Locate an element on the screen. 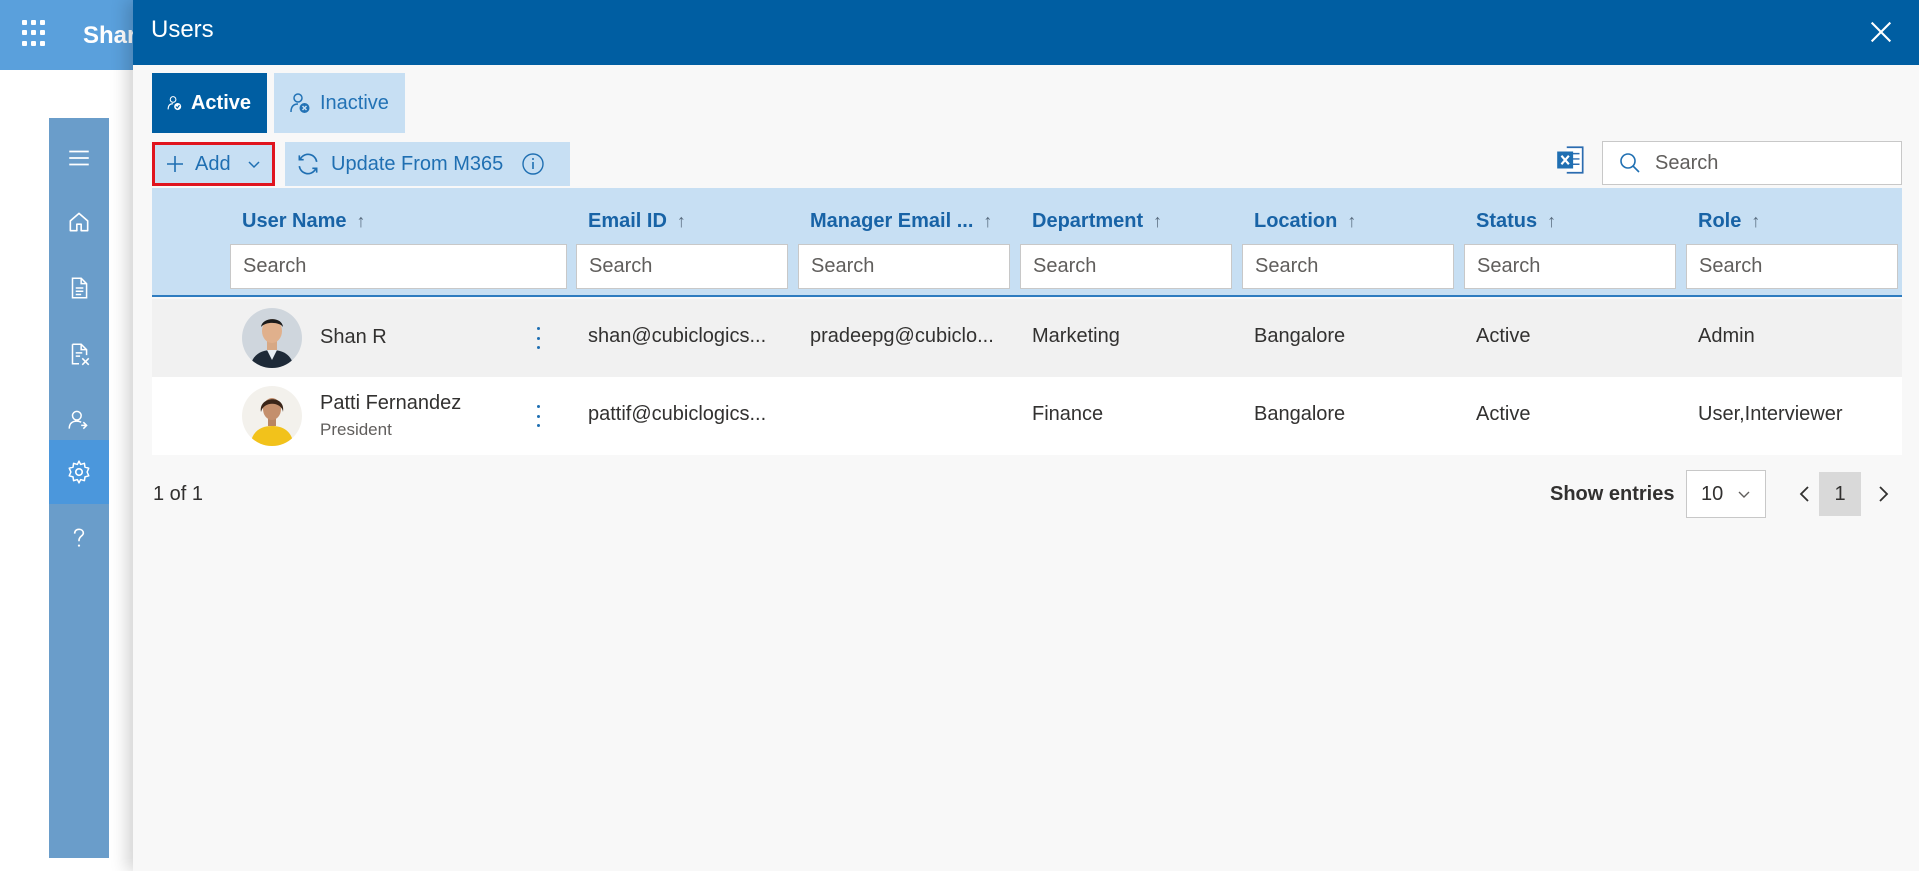 Image resolution: width=1919 pixels, height=871 pixels. sidebar-item-home is located at coordinates (79, 222).